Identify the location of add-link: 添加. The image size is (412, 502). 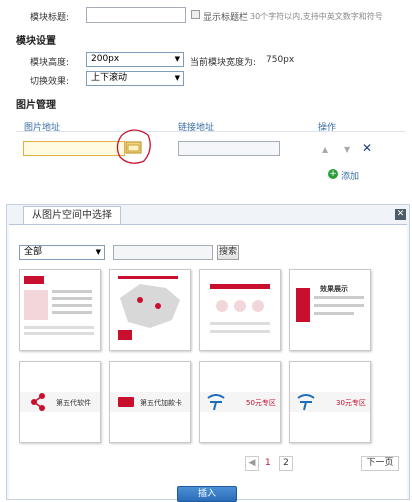
(350, 175).